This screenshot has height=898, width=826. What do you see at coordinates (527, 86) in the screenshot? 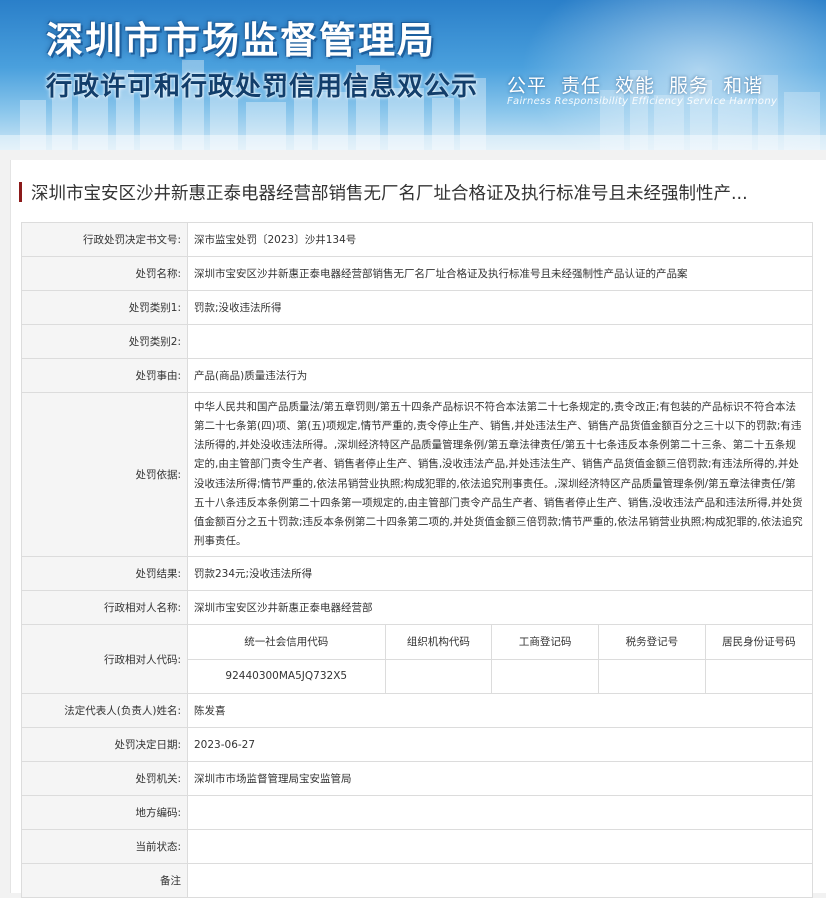
I see `slogan-word: 公平` at bounding box center [527, 86].